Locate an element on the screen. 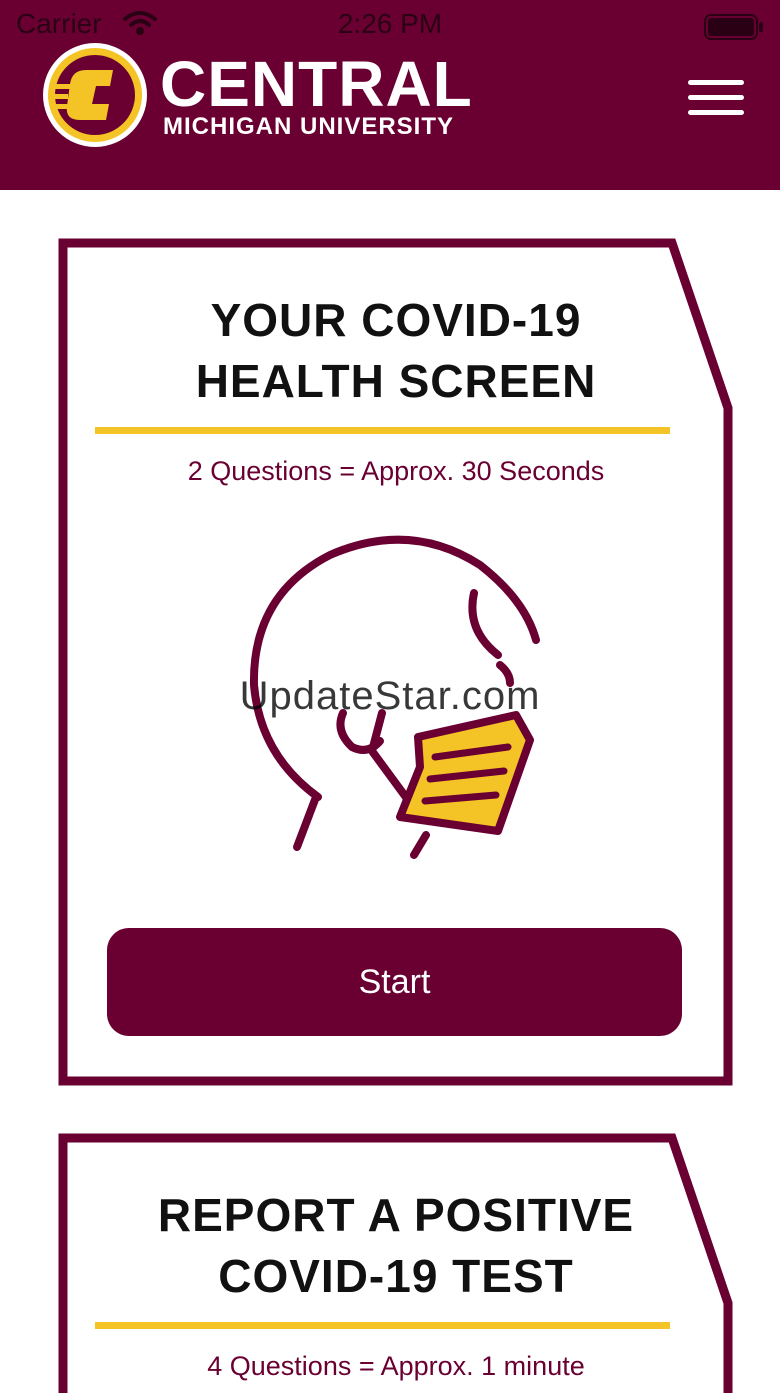 The width and height of the screenshot is (780, 1393). start-button: Start is located at coordinates (394, 982).